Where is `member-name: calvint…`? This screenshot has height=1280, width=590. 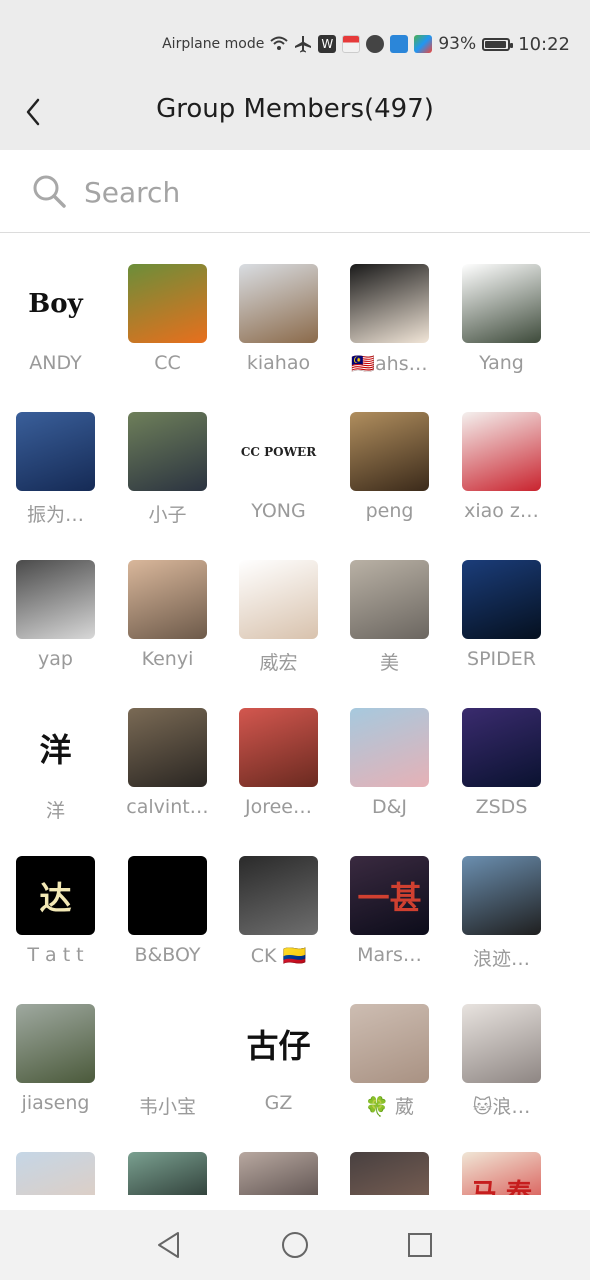 member-name: calvint… is located at coordinates (167, 807).